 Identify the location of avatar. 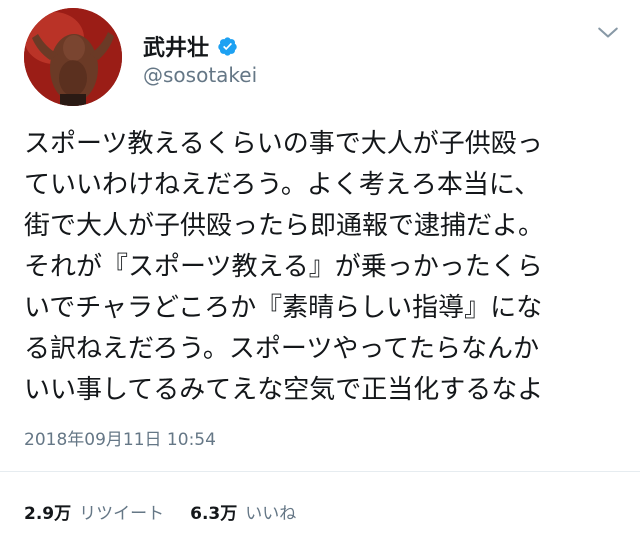
(73, 57).